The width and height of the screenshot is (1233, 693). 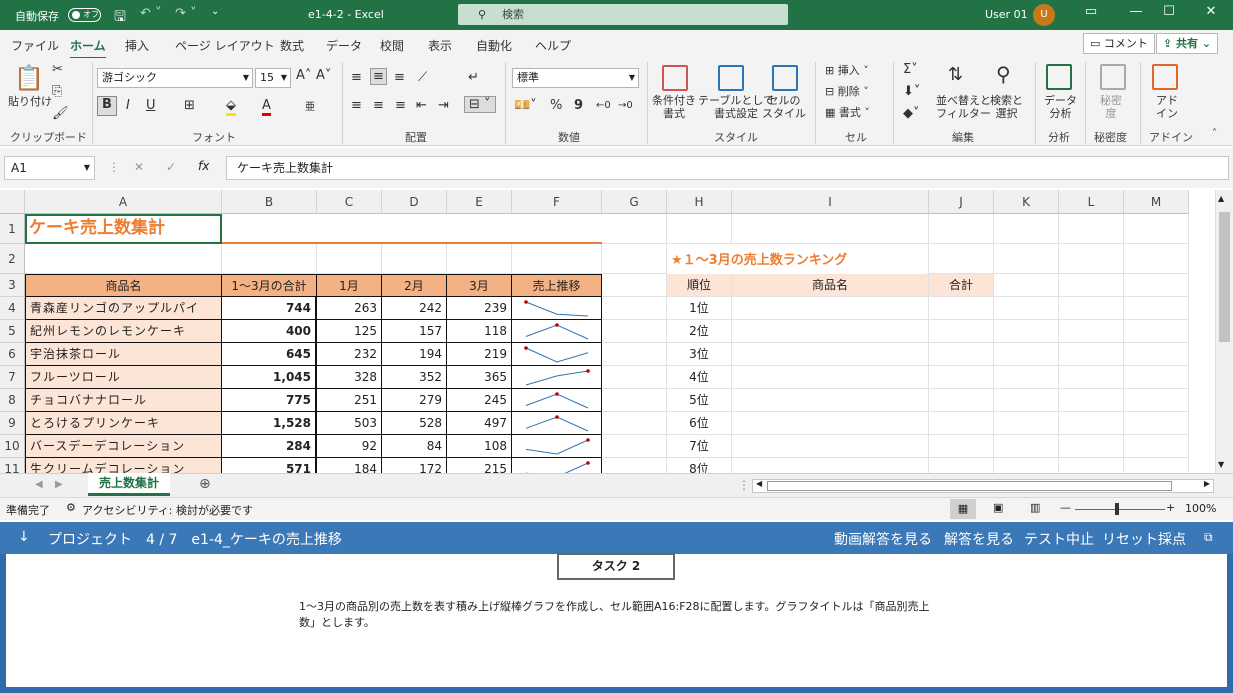 I want to click on product-name-cell: とろけるプリンケーキ, so click(x=123, y=423).